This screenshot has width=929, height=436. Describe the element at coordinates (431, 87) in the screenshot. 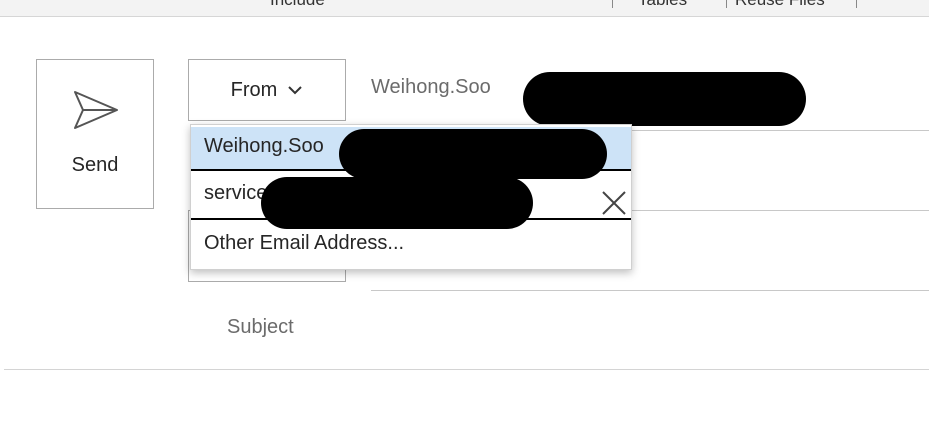

I see `from-address-value: Weihong.Soo` at that location.